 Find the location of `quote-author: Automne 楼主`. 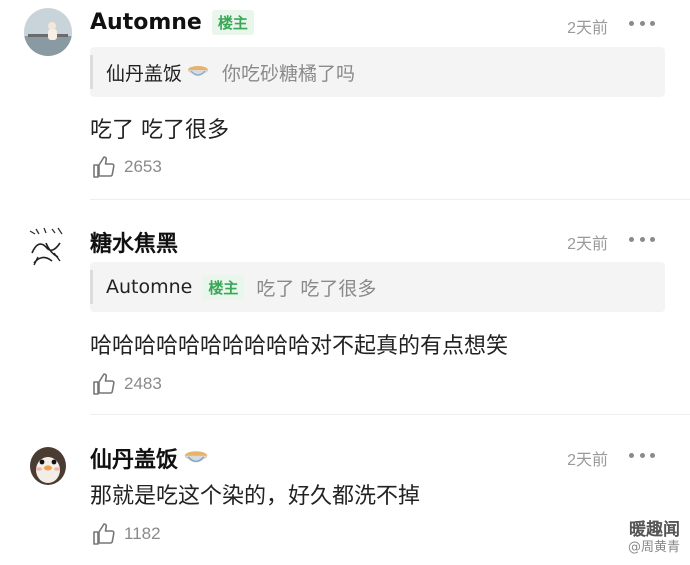

quote-author: Automne 楼主 is located at coordinates (175, 287).